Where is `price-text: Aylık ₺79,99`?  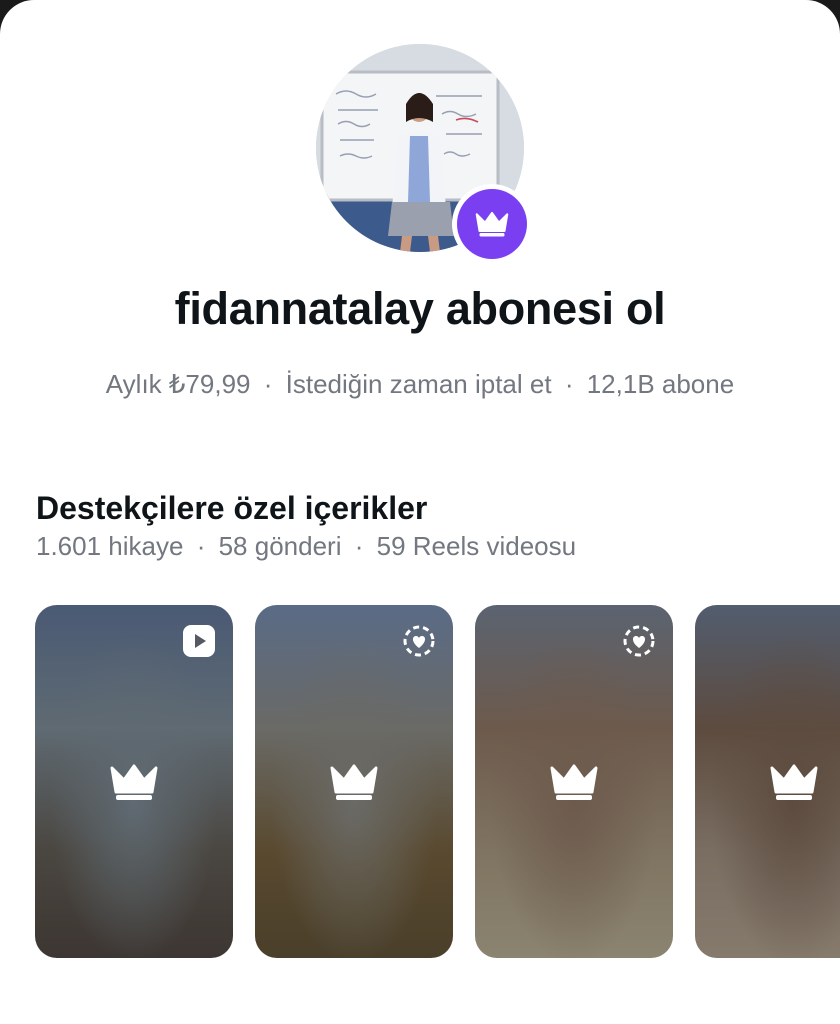 price-text: Aylık ₺79,99 is located at coordinates (178, 384).